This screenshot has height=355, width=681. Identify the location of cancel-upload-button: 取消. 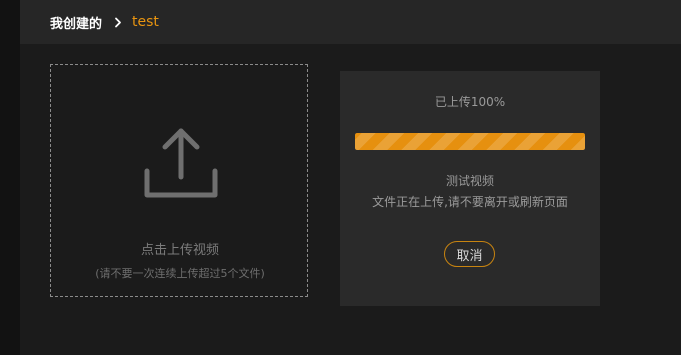
(469, 254).